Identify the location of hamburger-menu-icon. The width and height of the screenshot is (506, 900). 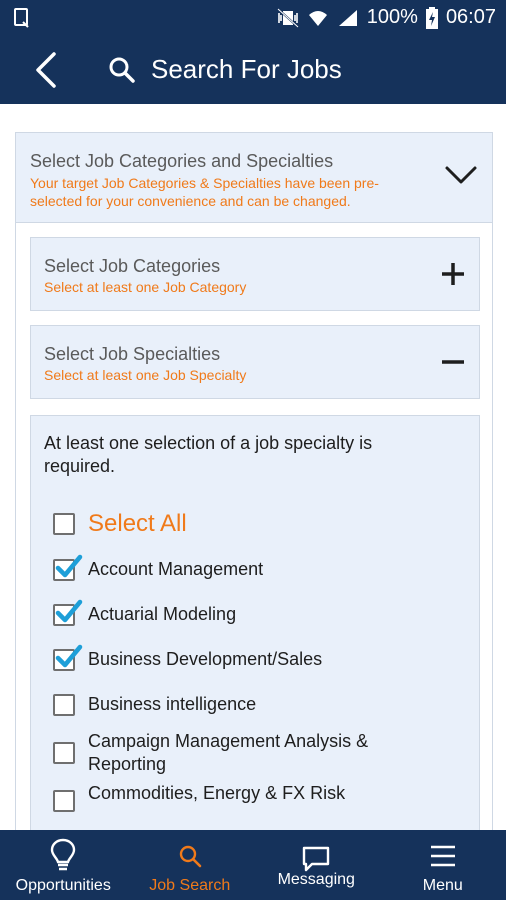
(442, 856).